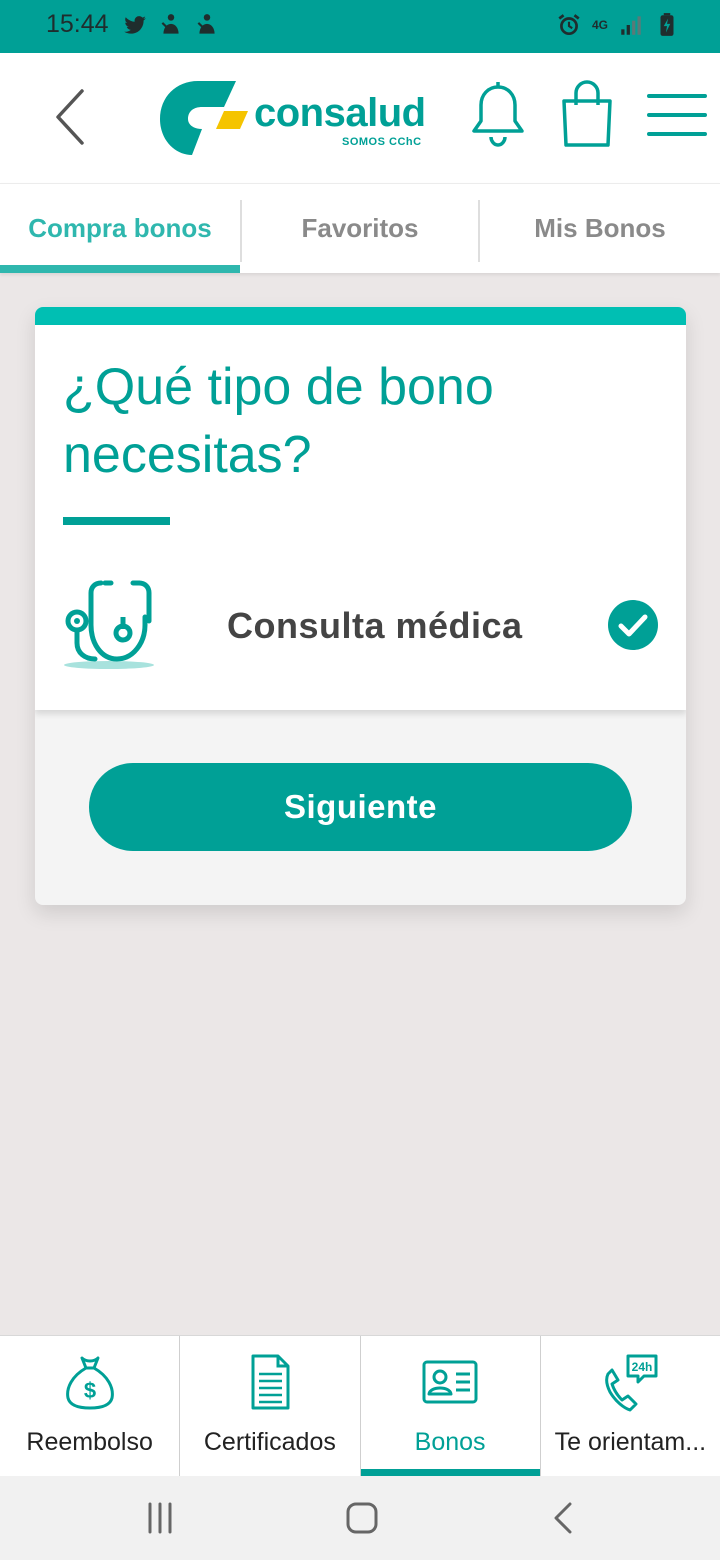 This screenshot has width=720, height=1560. I want to click on shopping-bag-icon, so click(587, 114).